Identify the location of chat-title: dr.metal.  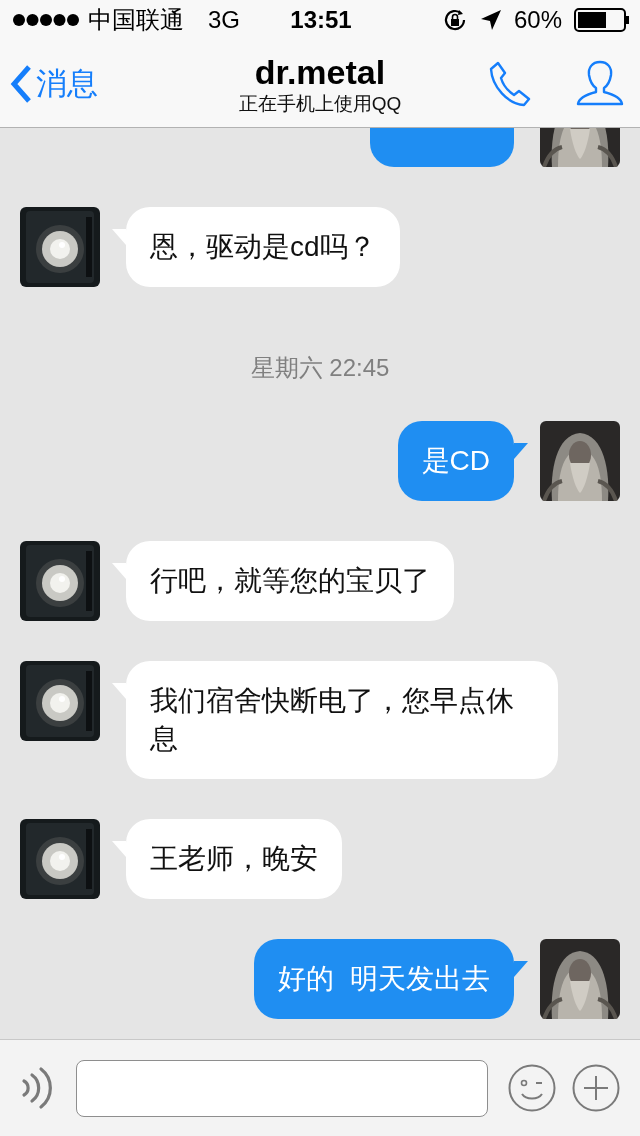
(320, 71).